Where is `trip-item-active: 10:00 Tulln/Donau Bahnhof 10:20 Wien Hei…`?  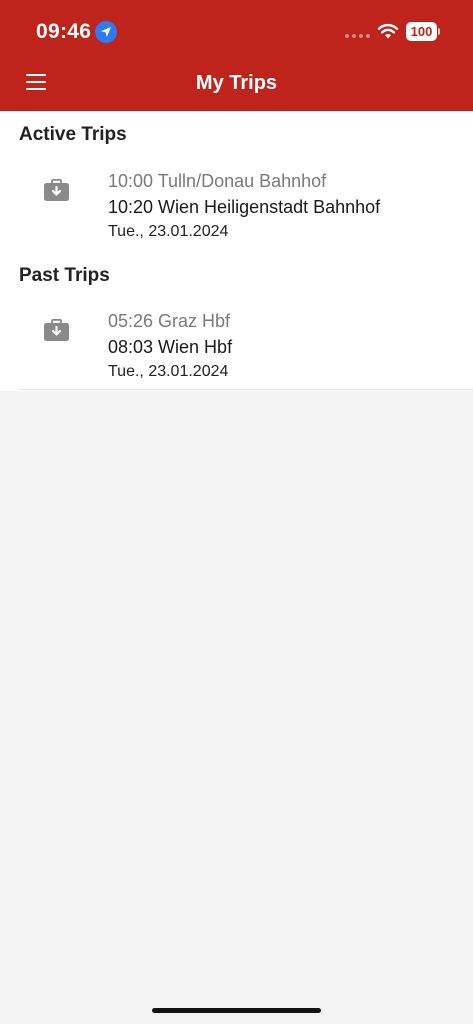
trip-item-active: 10:00 Tulln/Donau Bahnhof 10:20 Wien Hei… is located at coordinates (236, 211).